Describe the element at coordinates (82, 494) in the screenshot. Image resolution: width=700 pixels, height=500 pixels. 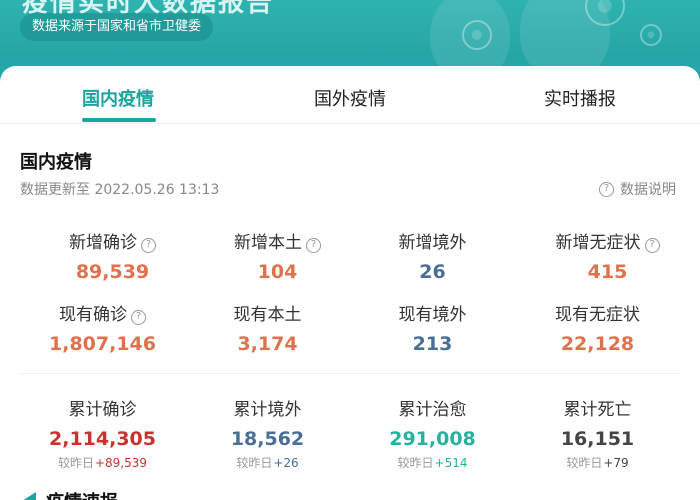
I see `news-title-label: 疫情速报` at that location.